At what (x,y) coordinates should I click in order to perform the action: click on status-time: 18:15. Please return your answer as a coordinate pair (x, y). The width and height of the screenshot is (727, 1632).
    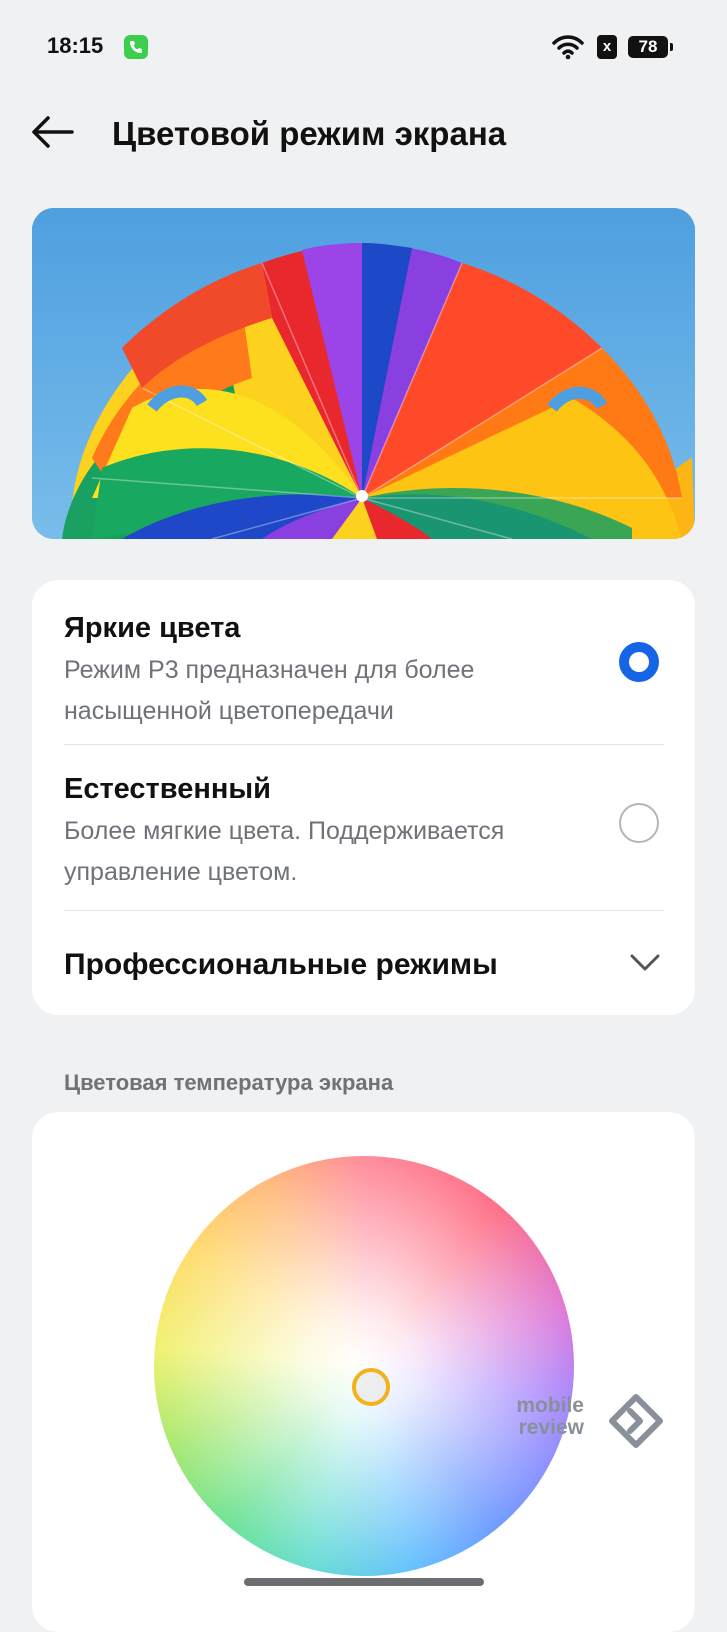
    Looking at the image, I should click on (75, 45).